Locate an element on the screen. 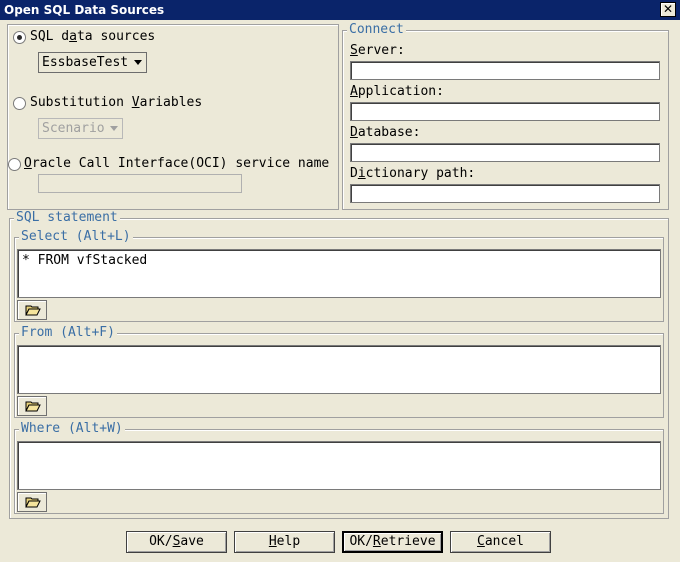  select-text: * FROM vfStacked is located at coordinates (85, 260).